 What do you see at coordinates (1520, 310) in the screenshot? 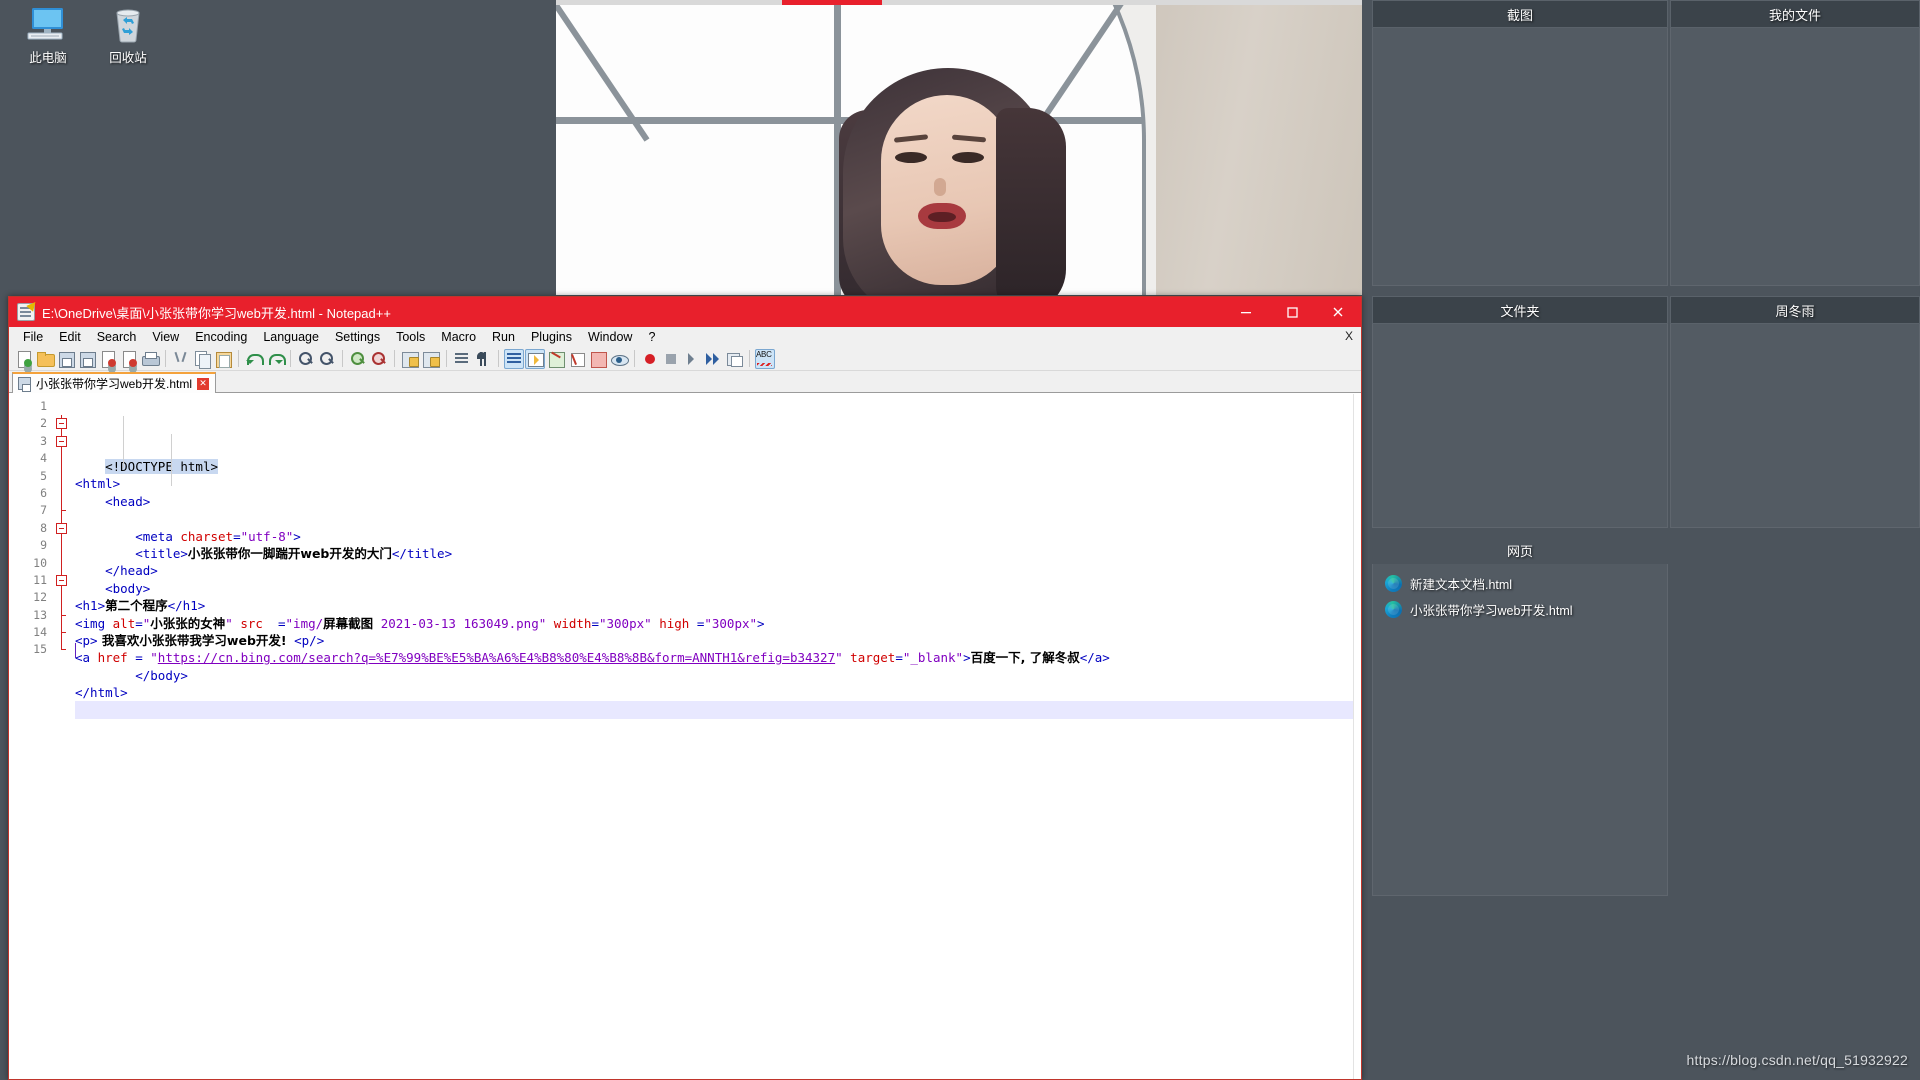
I see `fence-title-folders: 文件夹` at bounding box center [1520, 310].